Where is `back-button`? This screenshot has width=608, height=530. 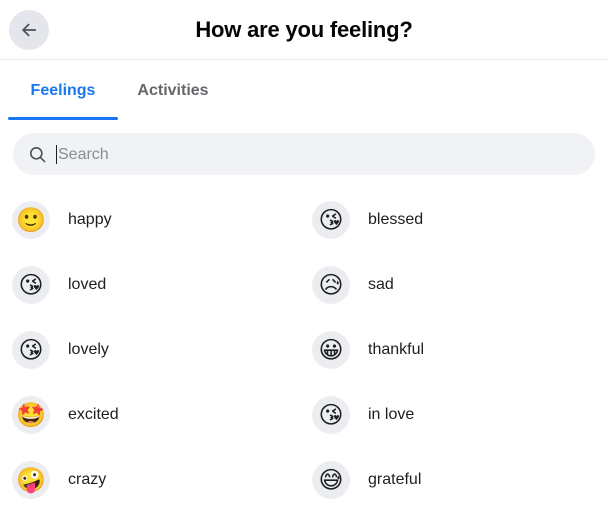
back-button is located at coordinates (29, 30).